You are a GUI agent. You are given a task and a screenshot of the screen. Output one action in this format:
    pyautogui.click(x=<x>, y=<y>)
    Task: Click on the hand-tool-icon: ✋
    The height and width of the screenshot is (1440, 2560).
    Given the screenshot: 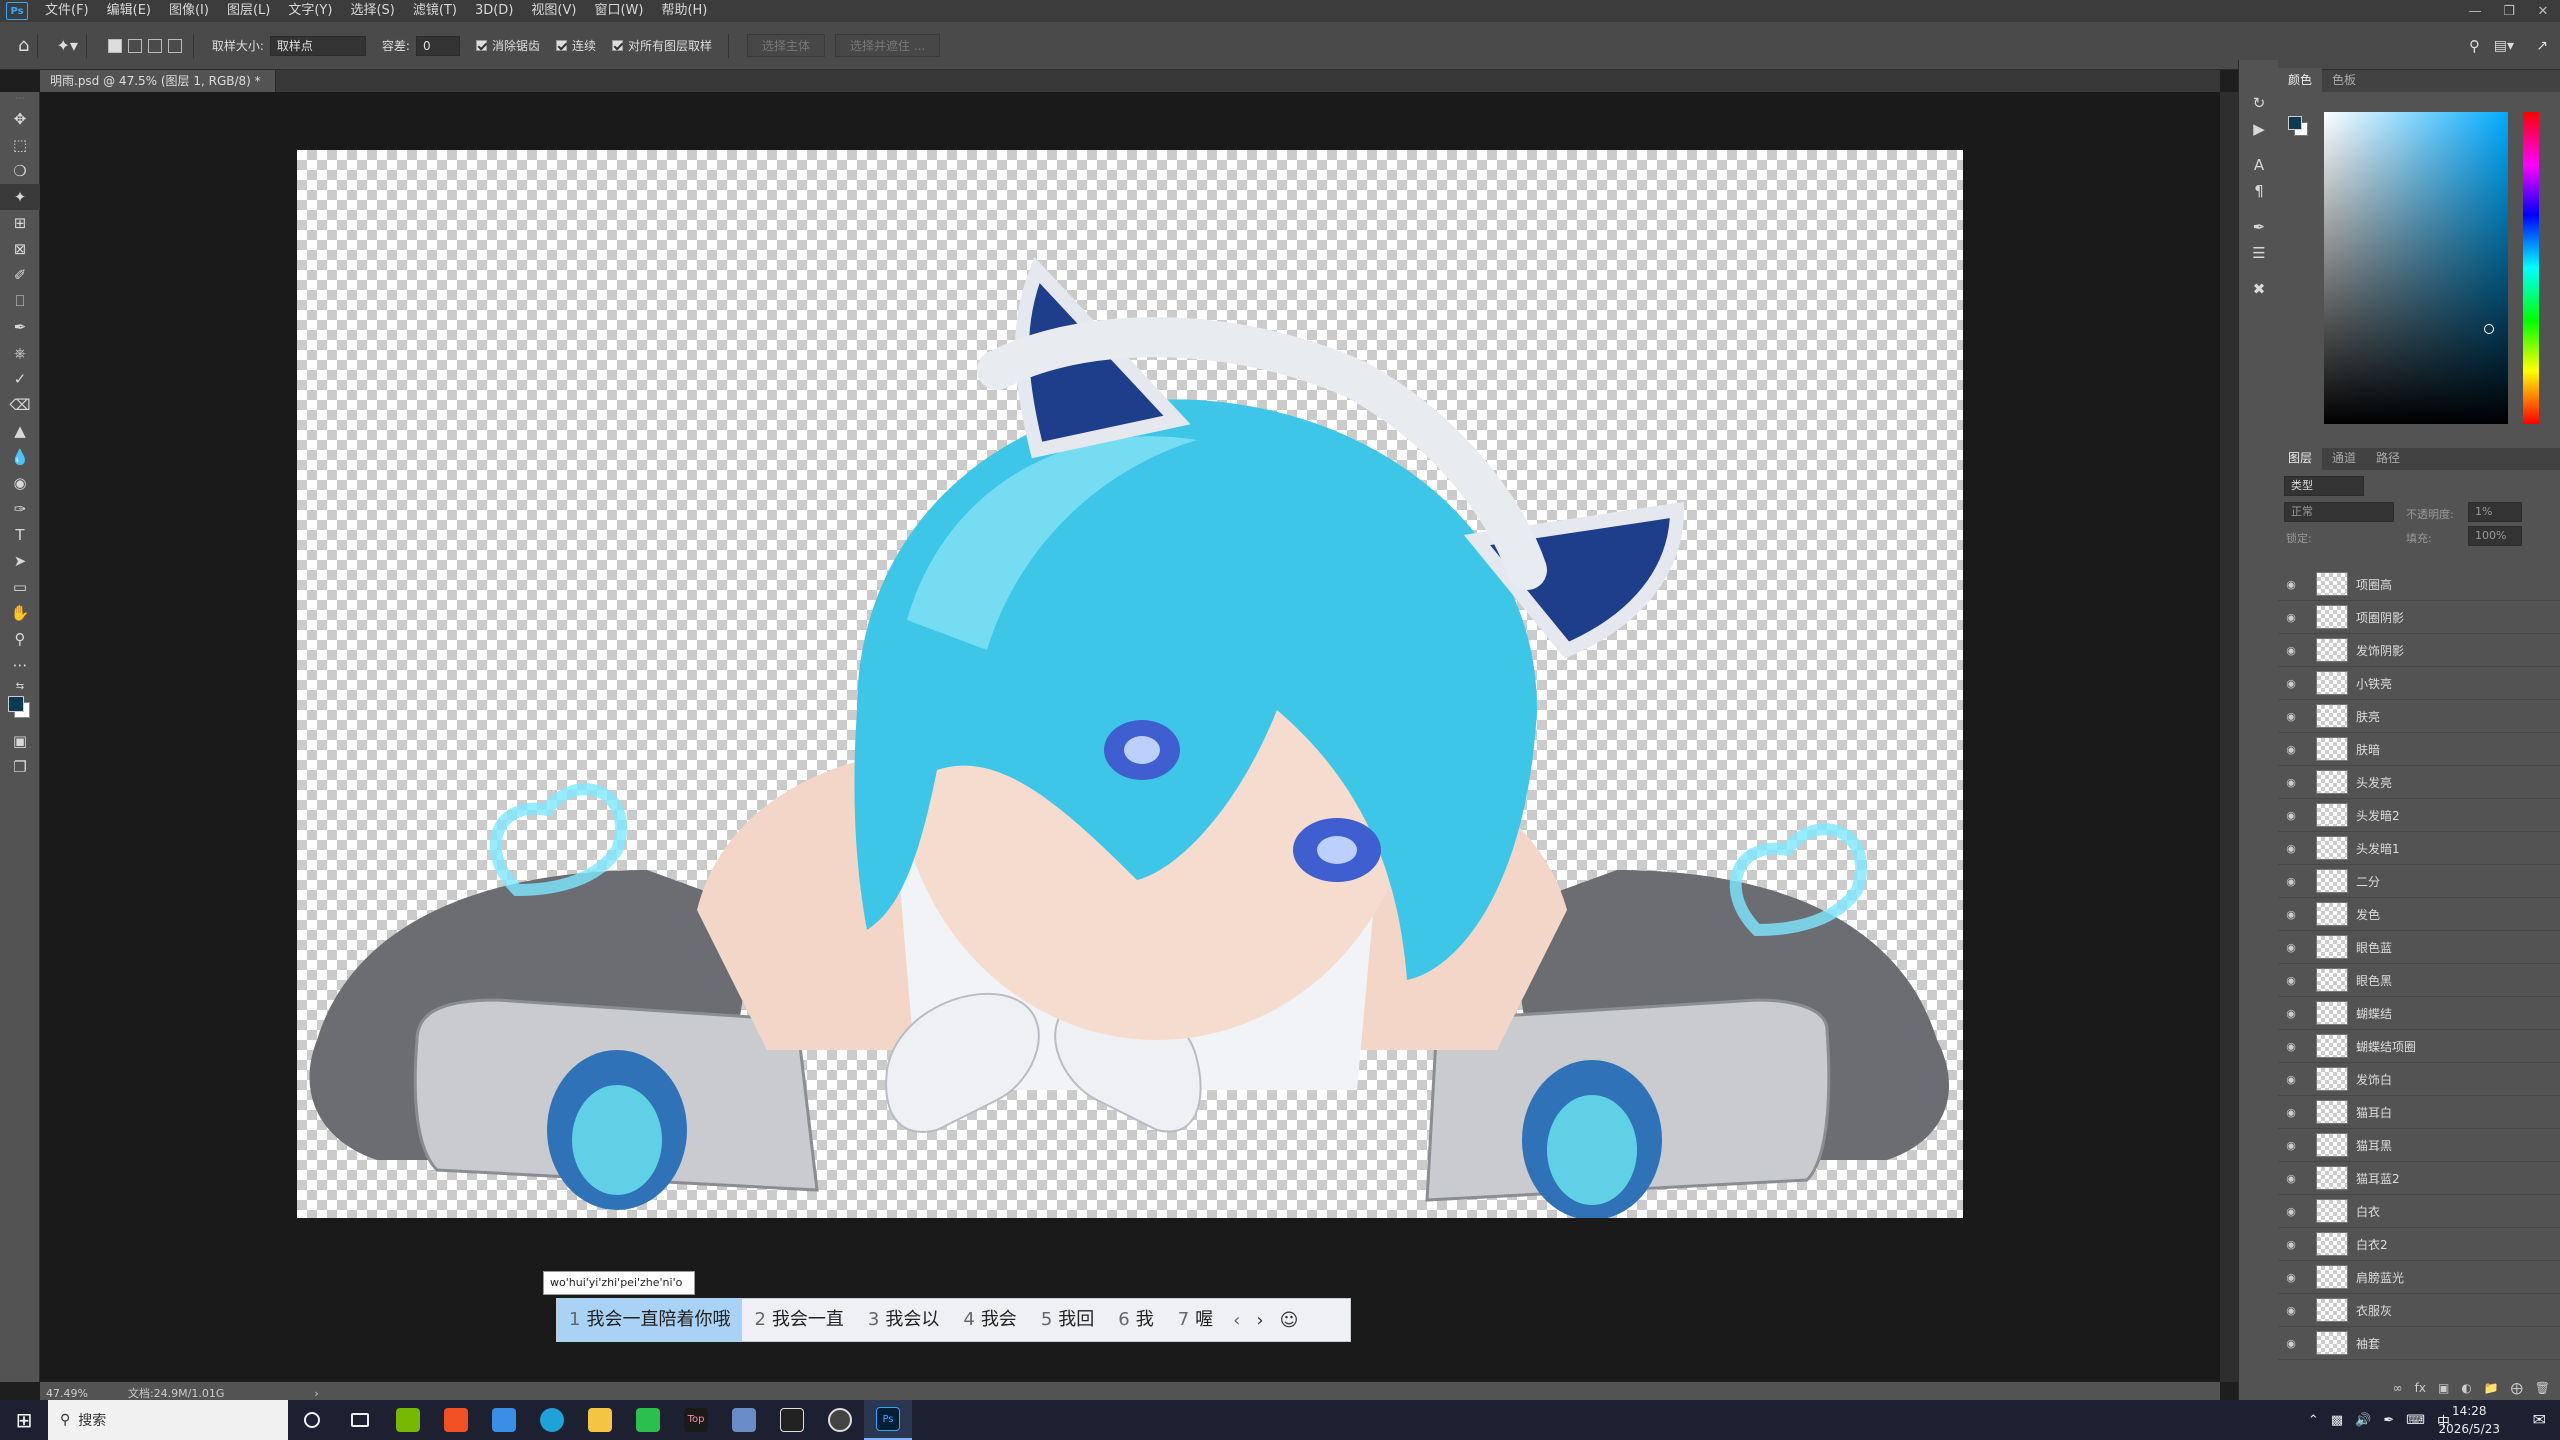 What is the action you would take?
    pyautogui.click(x=20, y=613)
    